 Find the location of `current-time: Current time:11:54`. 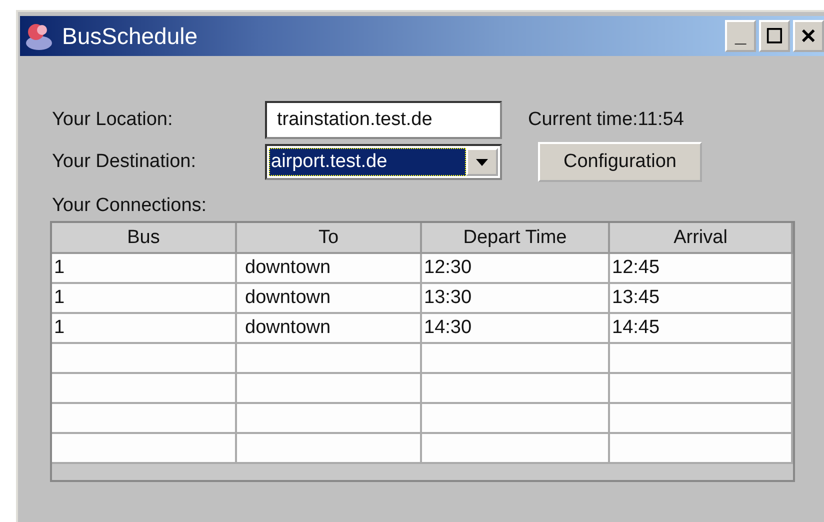

current-time: Current time:11:54 is located at coordinates (606, 120).